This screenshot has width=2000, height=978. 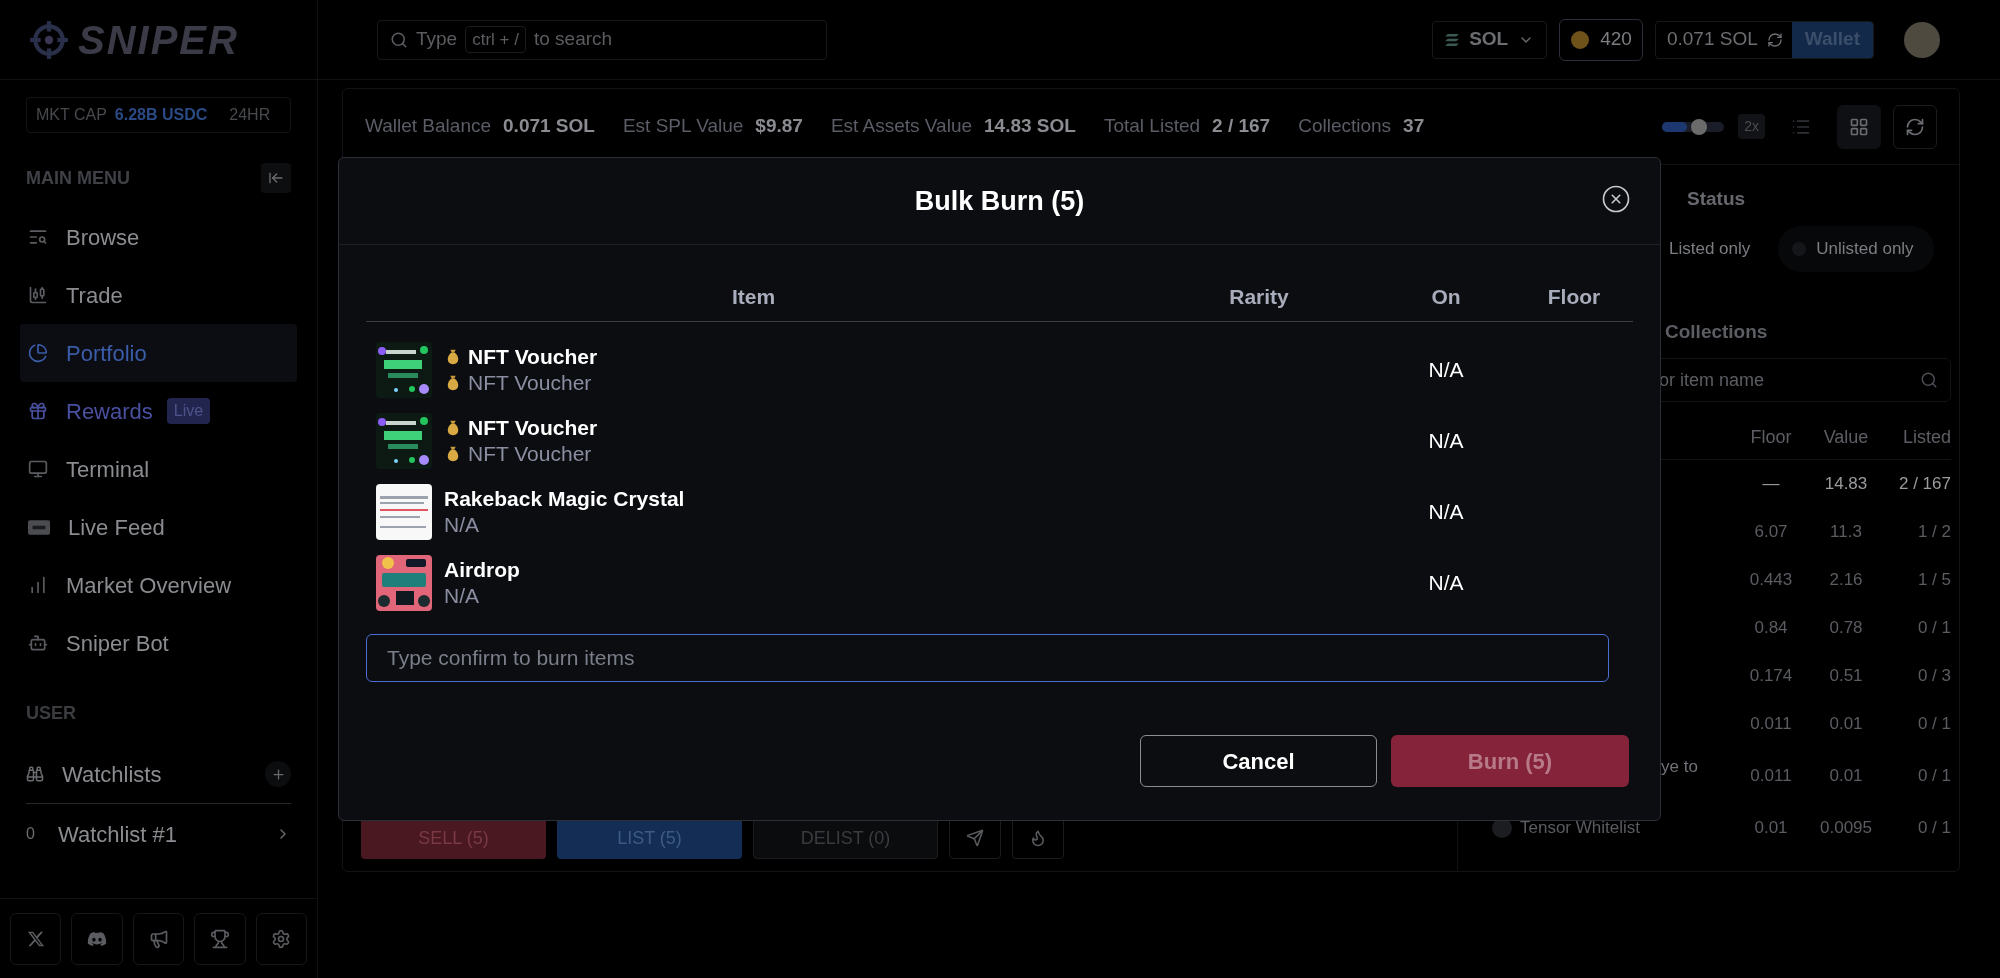 I want to click on column-header: Listed, so click(x=1926, y=437).